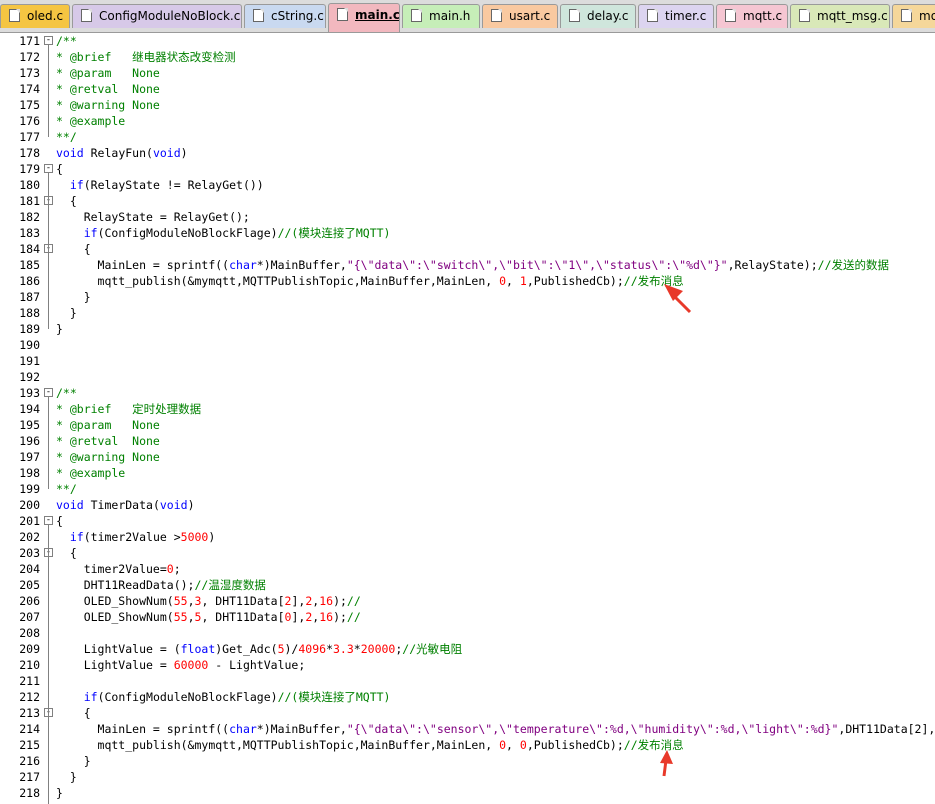 Image resolution: width=935 pixels, height=804 pixels. What do you see at coordinates (467, 89) in the screenshot?
I see `code-line: 174 * @retval None` at bounding box center [467, 89].